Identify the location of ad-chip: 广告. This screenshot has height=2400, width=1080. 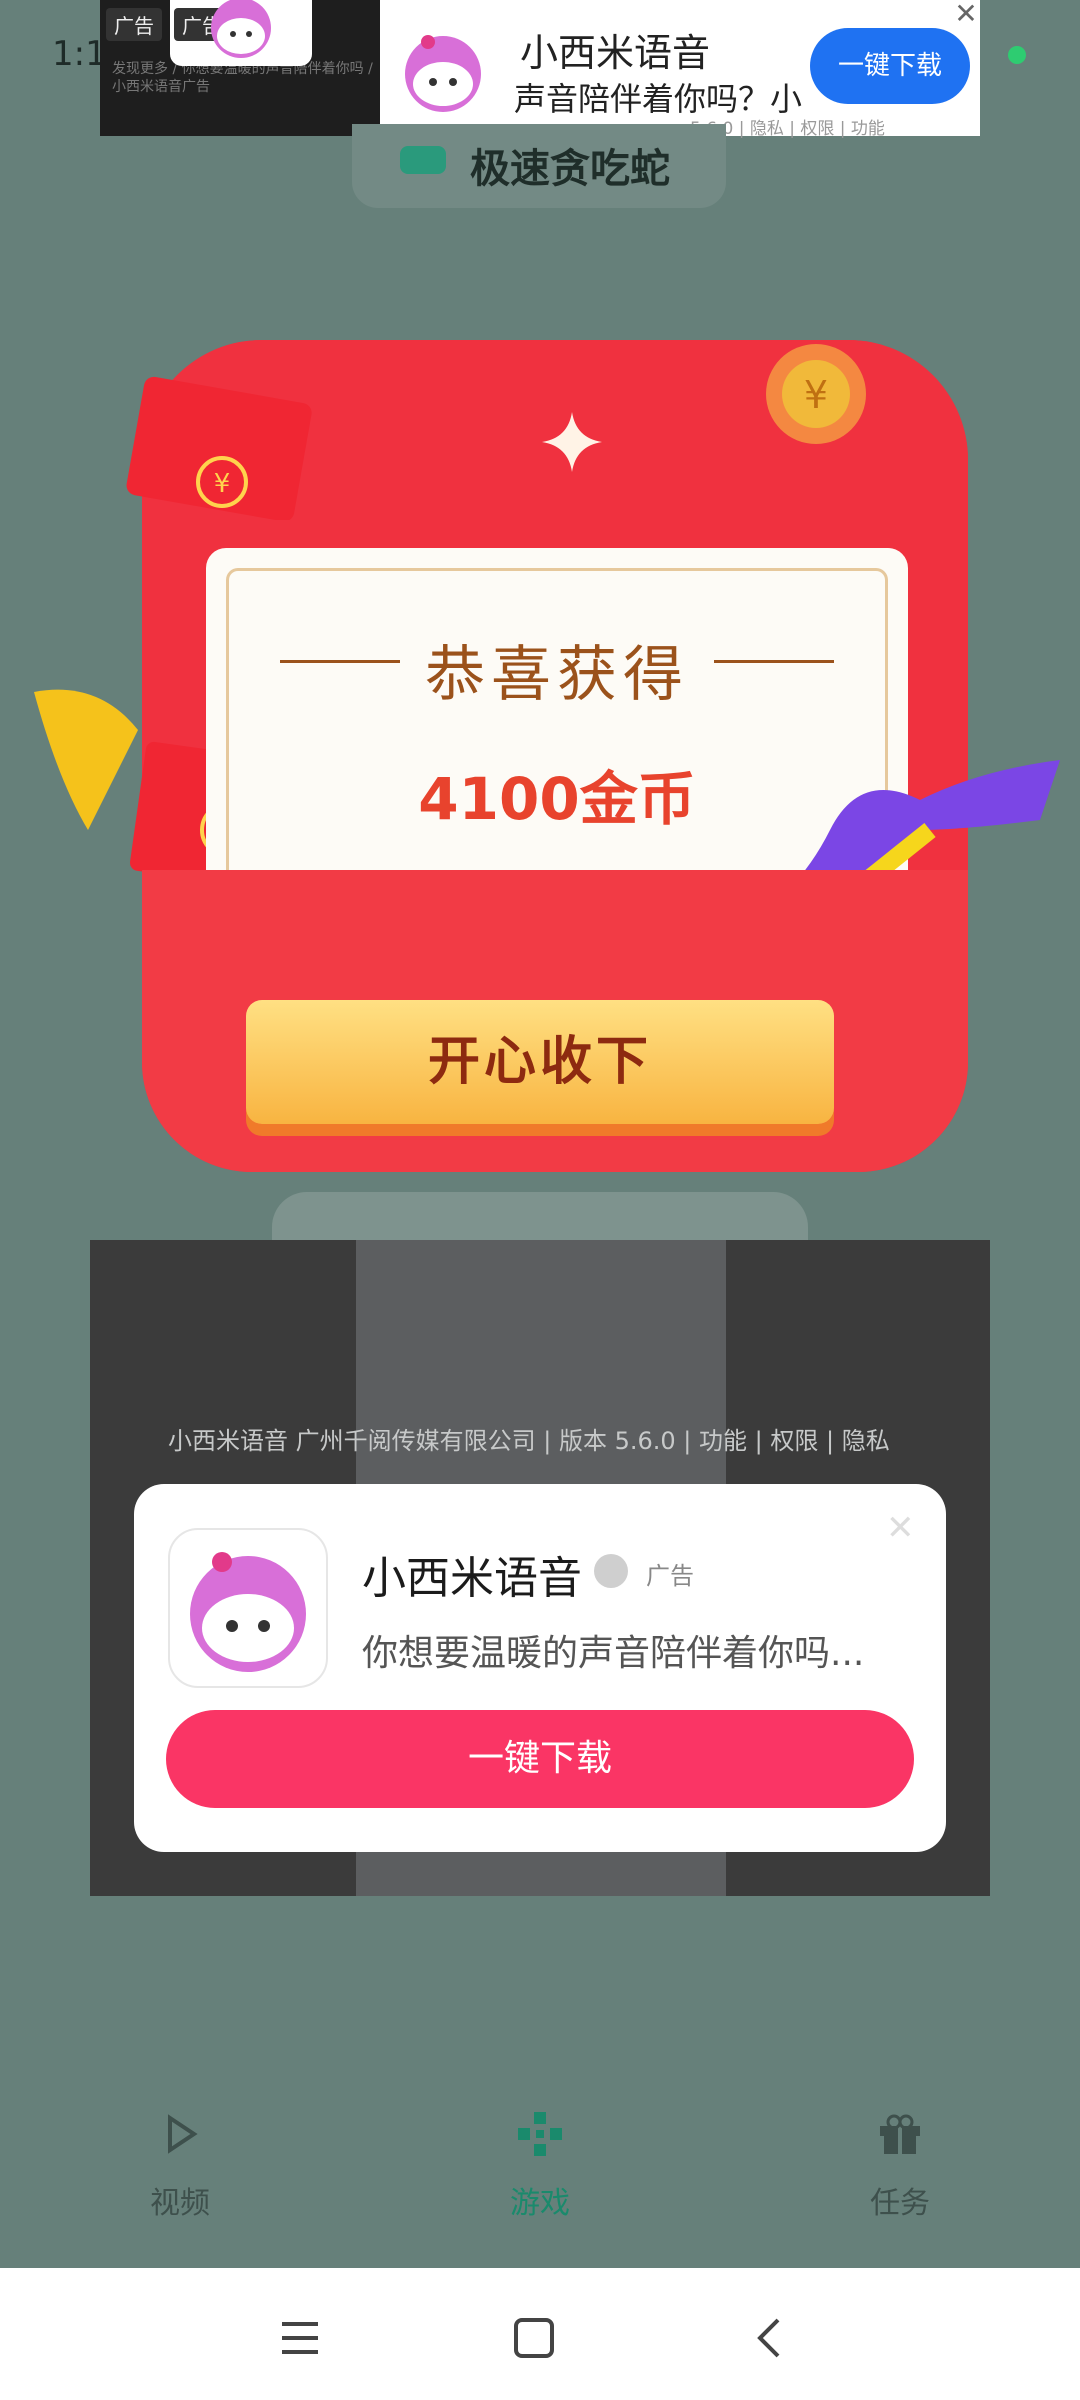
(134, 24).